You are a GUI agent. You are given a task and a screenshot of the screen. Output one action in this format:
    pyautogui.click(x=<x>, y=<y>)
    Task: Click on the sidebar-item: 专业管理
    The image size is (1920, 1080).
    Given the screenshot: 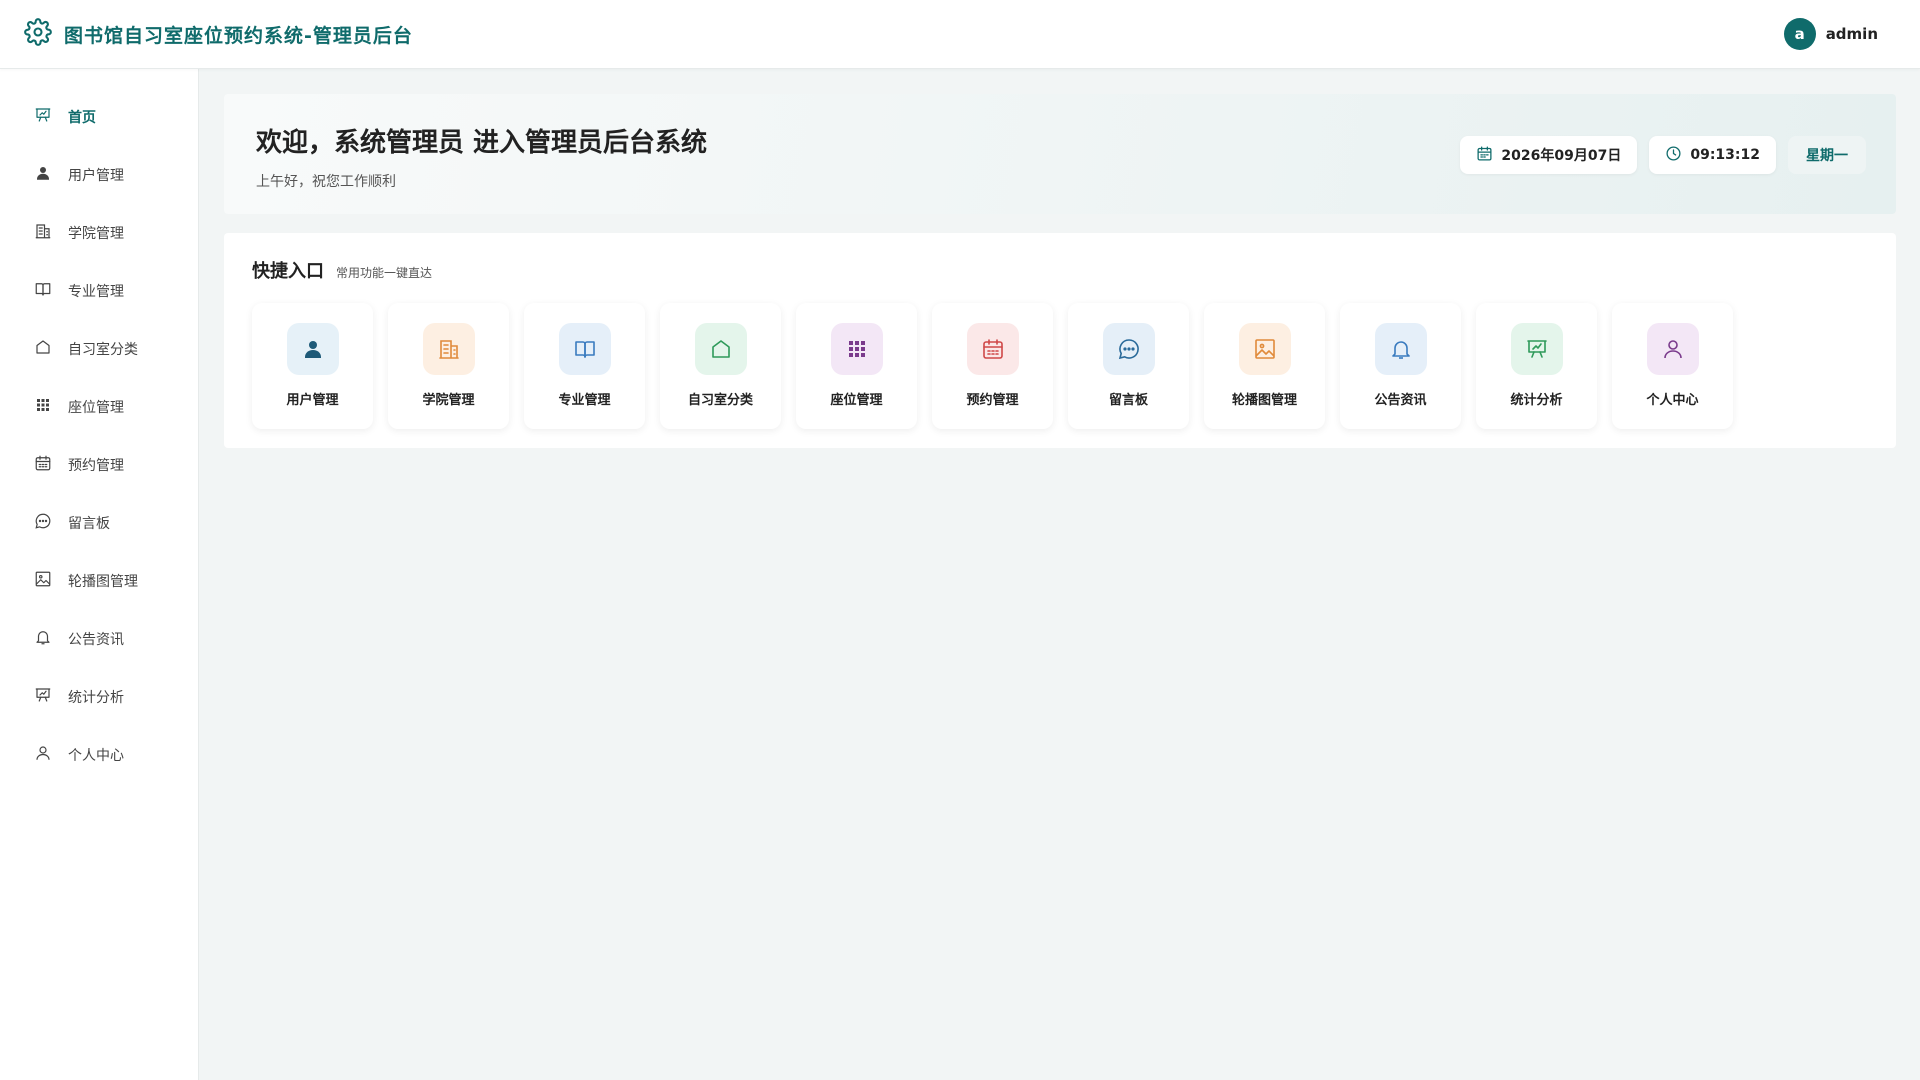 What is the action you would take?
    pyautogui.click(x=99, y=291)
    